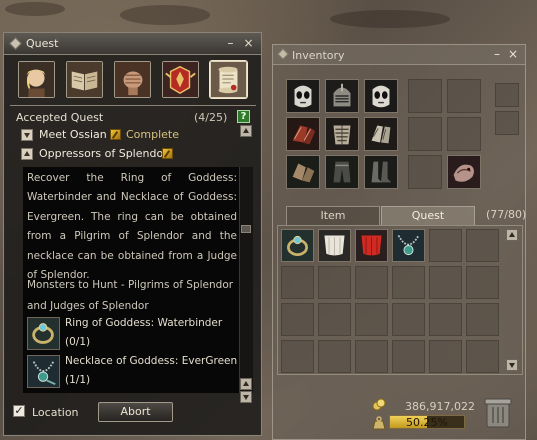 Image resolution: width=537 pixels, height=440 pixels. I want to click on quest-item-count: (0/1), so click(78, 342).